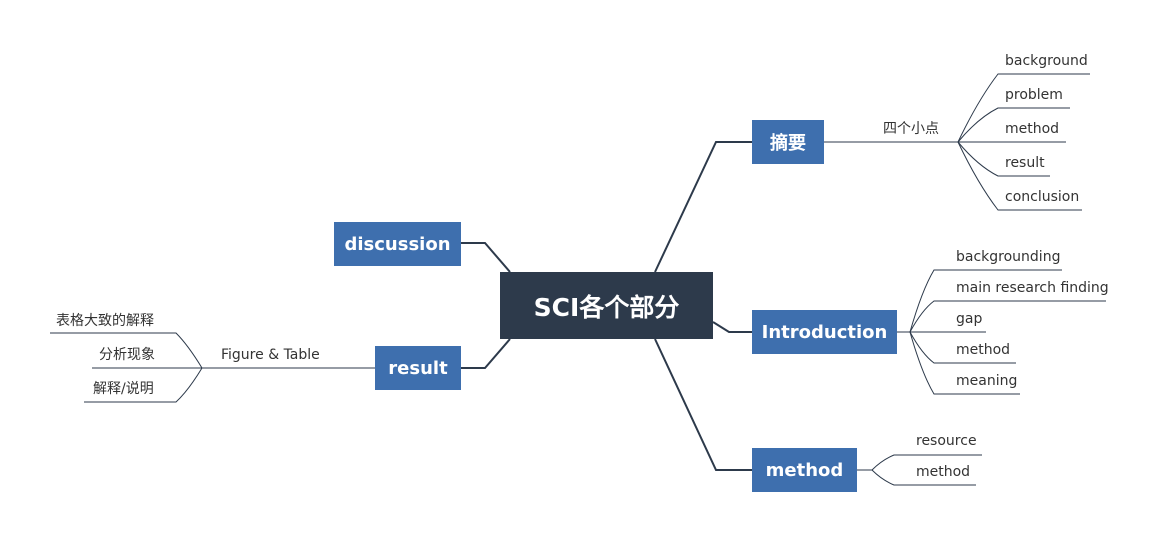  Describe the element at coordinates (969, 319) in the screenshot. I see `intro-leaf-gap: gap` at that location.